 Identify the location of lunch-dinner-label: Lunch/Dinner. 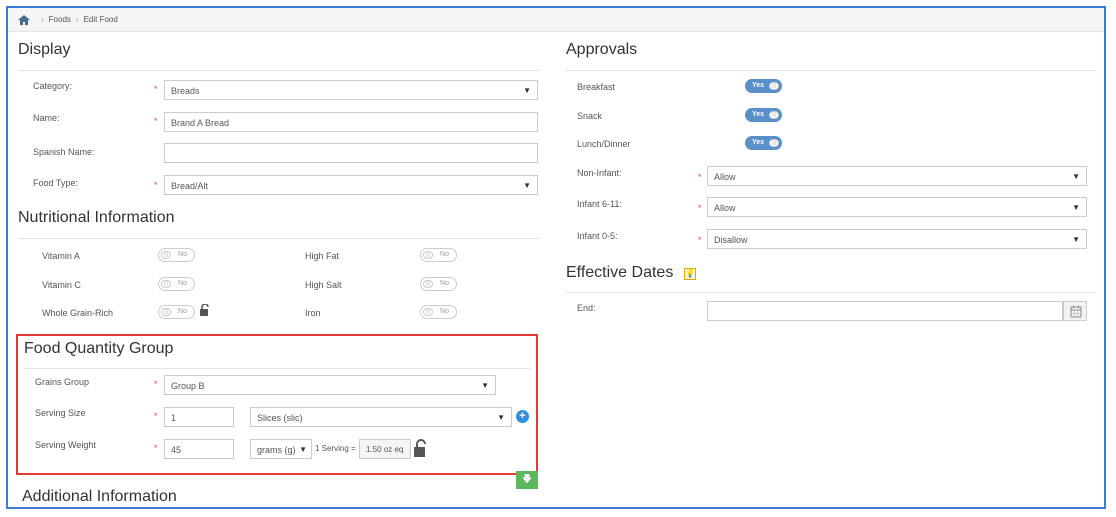
(604, 144).